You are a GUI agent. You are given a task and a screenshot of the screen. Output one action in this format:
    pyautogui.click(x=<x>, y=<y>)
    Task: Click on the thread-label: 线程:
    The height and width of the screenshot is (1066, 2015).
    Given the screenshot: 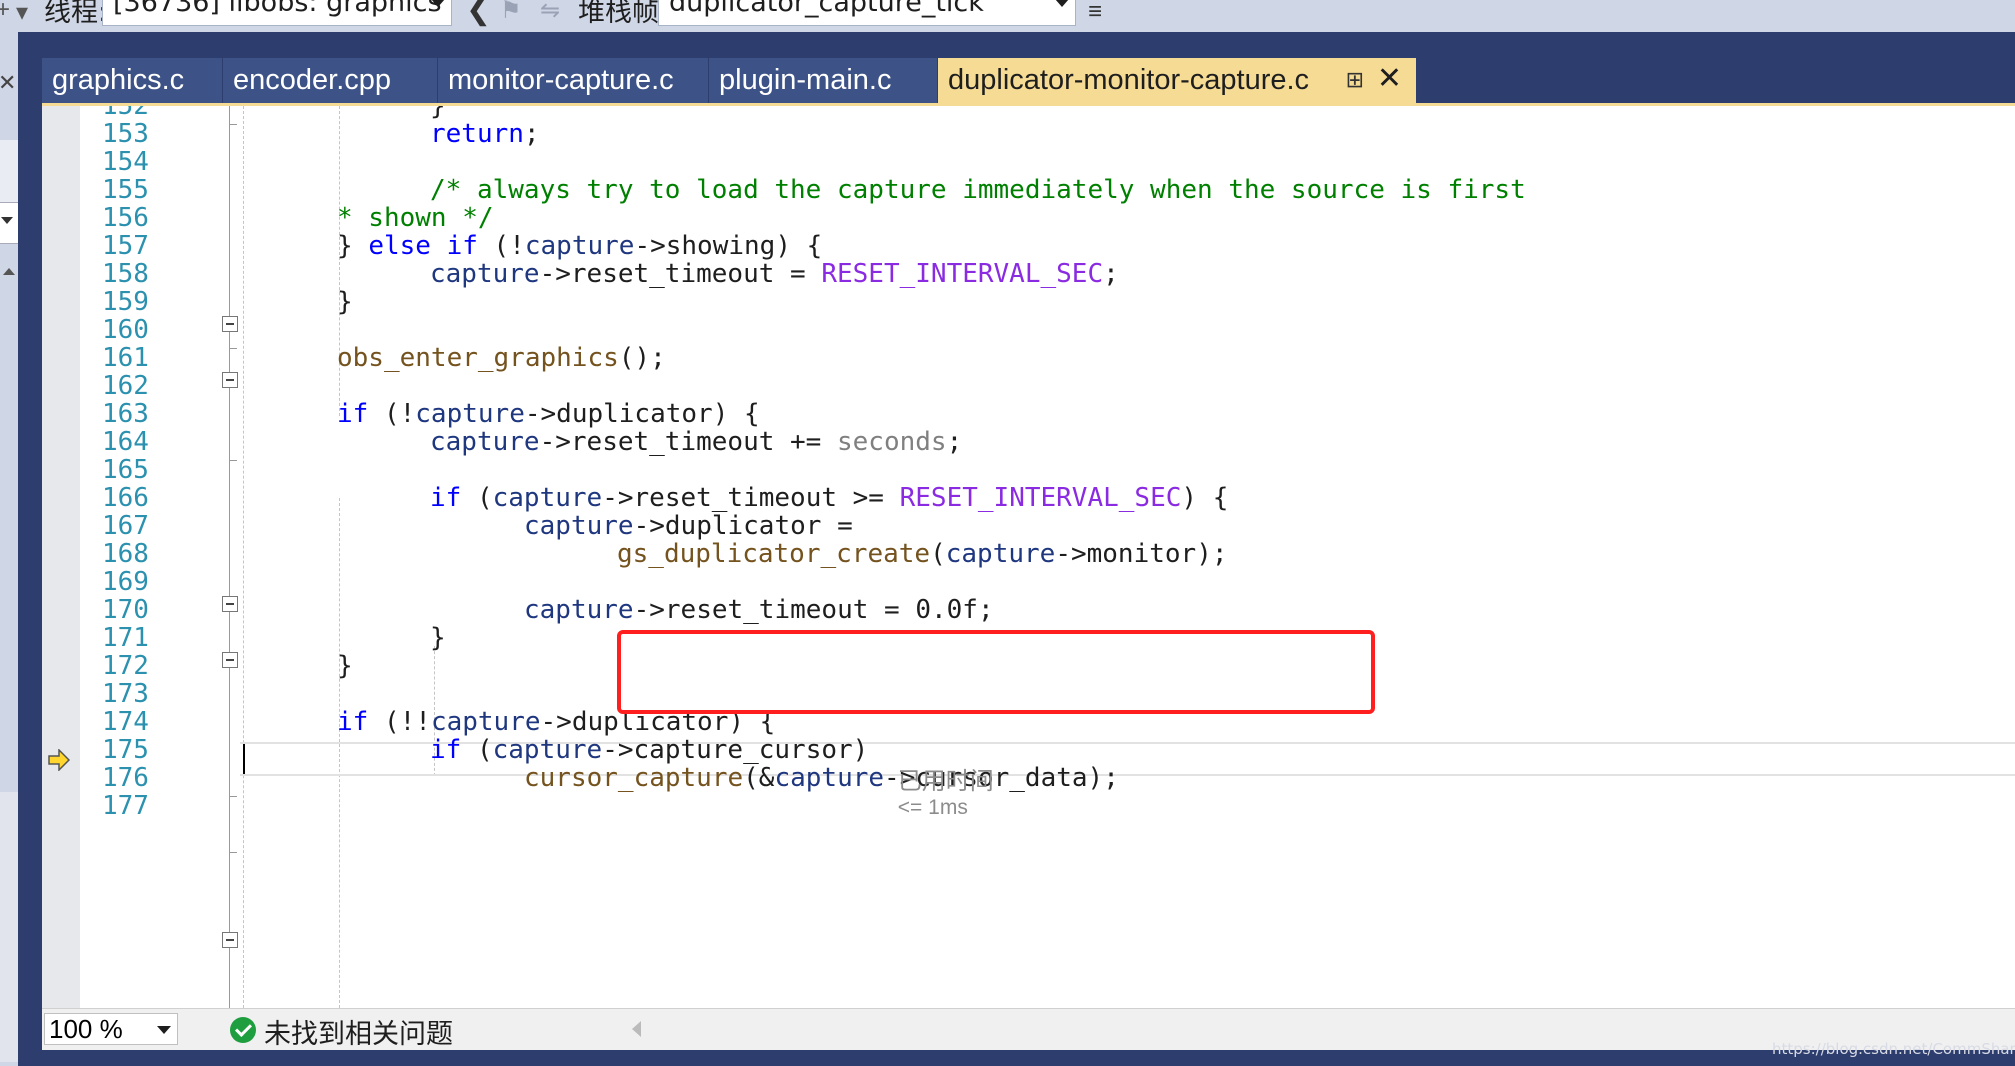 What is the action you would take?
    pyautogui.click(x=76, y=14)
    